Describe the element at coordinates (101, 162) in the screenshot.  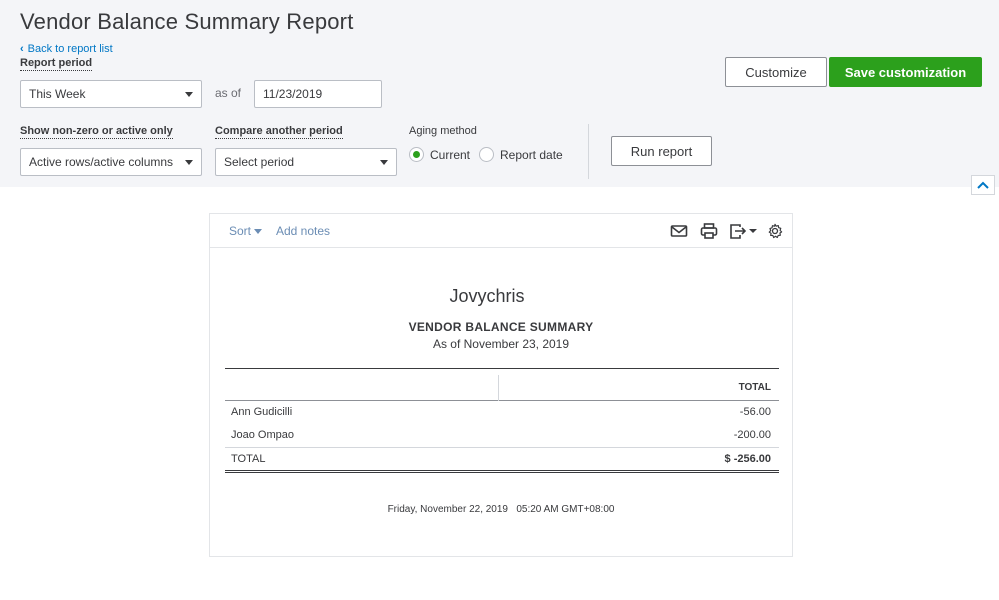
I see `show-nonzero-value: Active rows/active columns` at that location.